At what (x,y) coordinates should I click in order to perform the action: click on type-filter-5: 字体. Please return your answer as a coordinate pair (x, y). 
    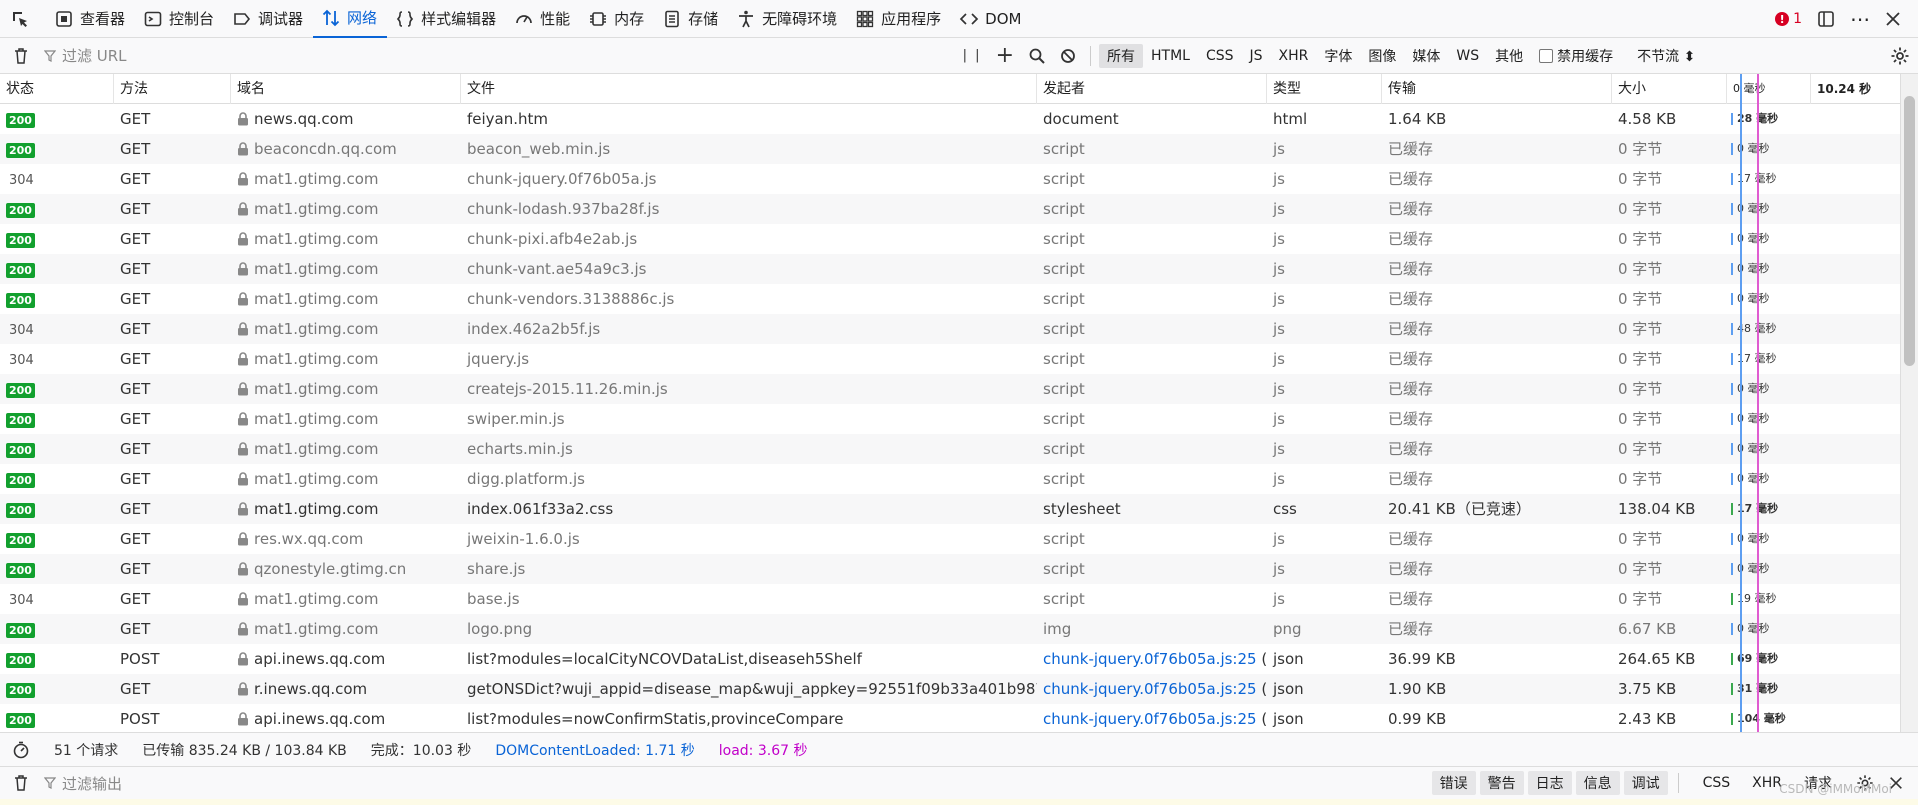
    Looking at the image, I should click on (1338, 56).